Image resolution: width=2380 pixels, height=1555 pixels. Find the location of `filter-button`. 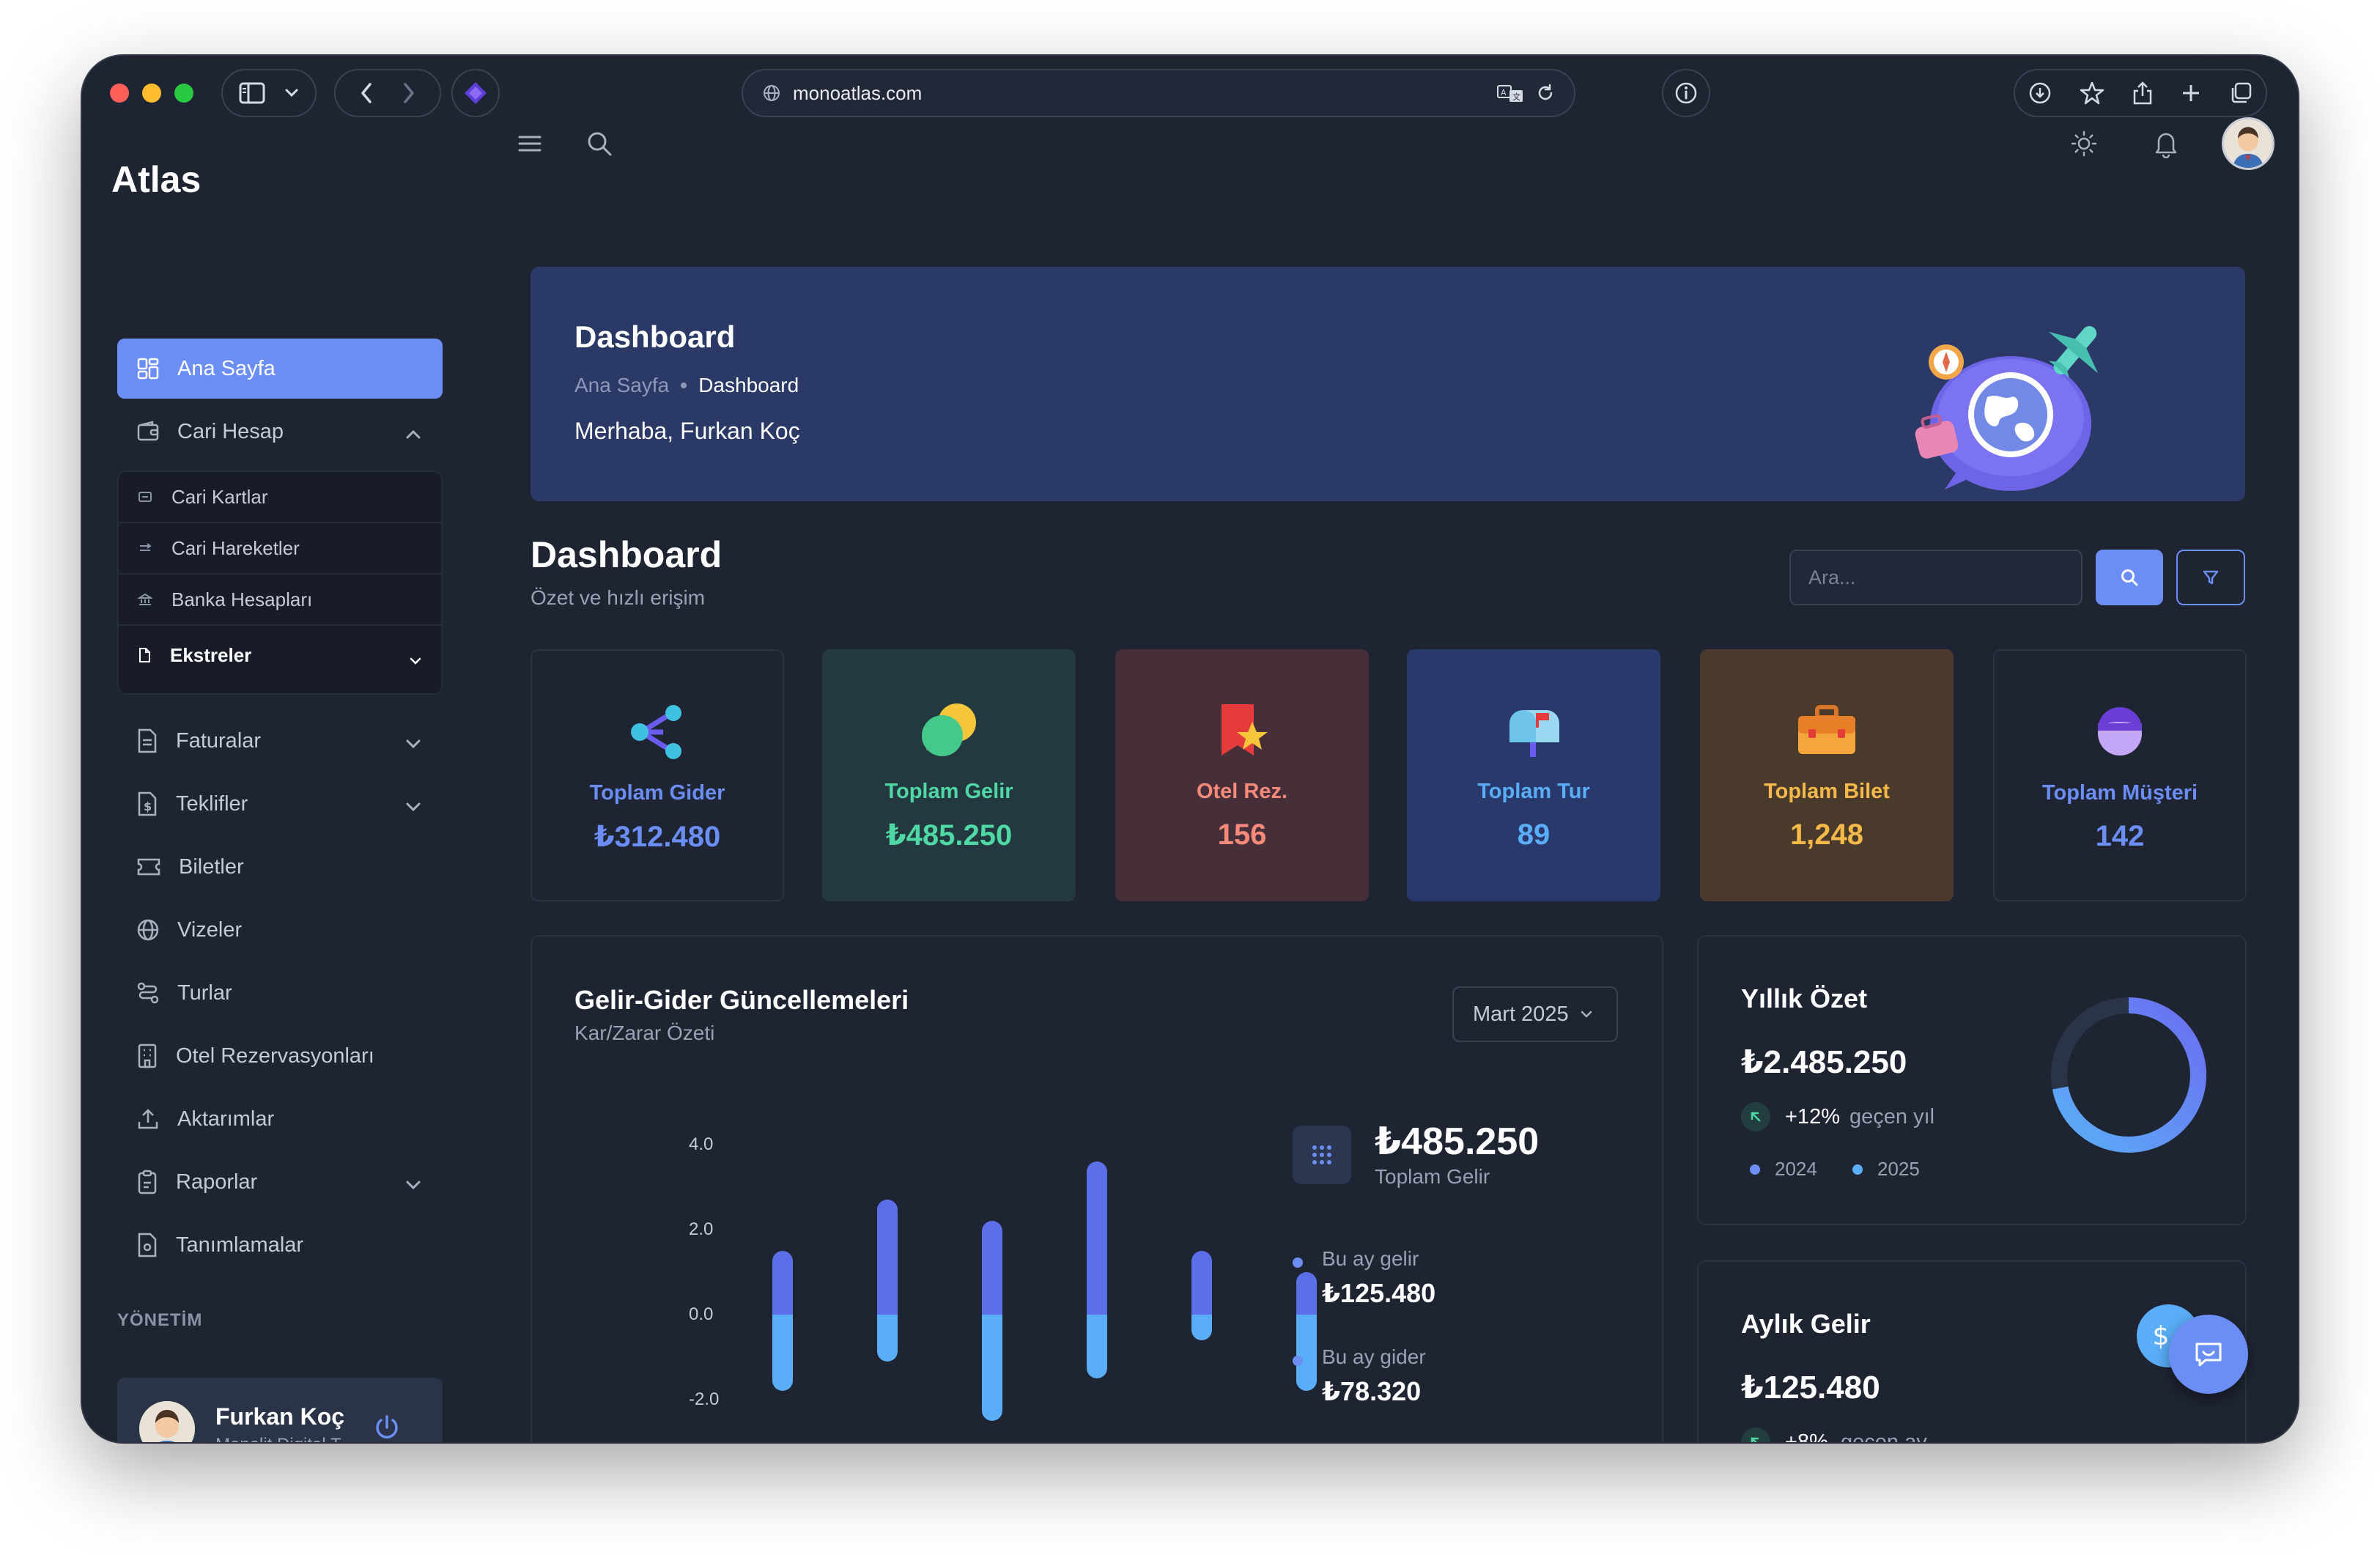

filter-button is located at coordinates (2210, 577).